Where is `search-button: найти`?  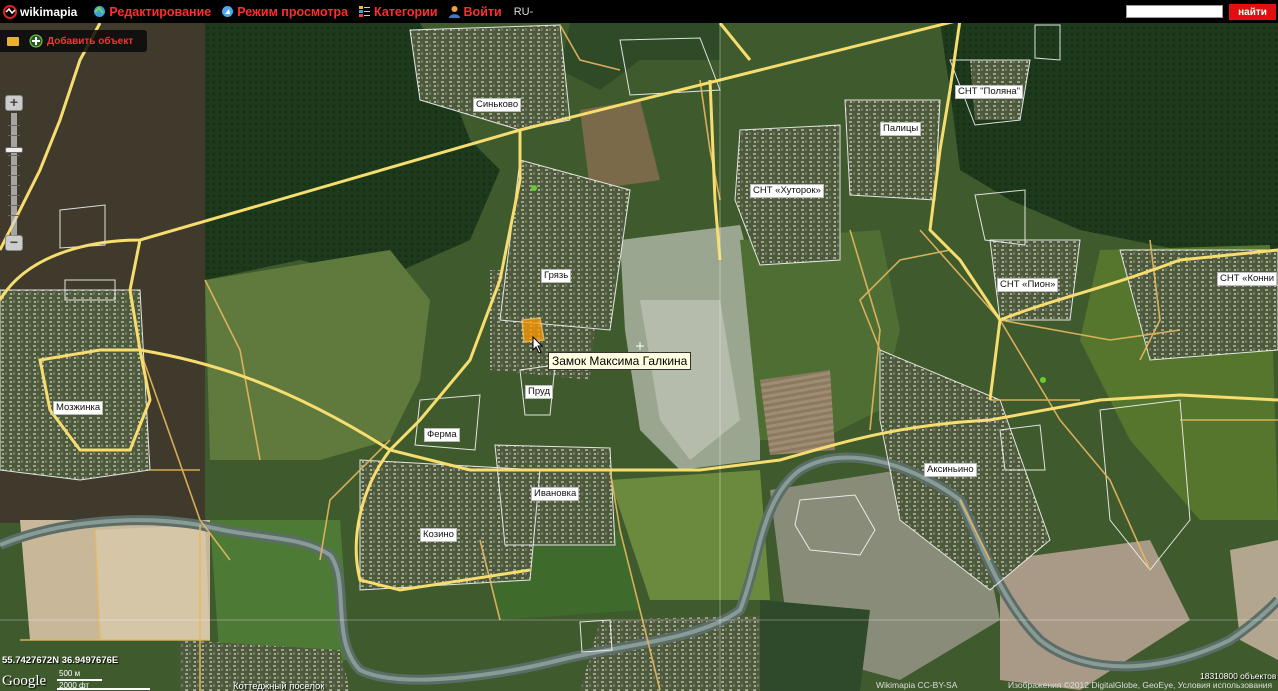
search-button: найти is located at coordinates (1252, 12).